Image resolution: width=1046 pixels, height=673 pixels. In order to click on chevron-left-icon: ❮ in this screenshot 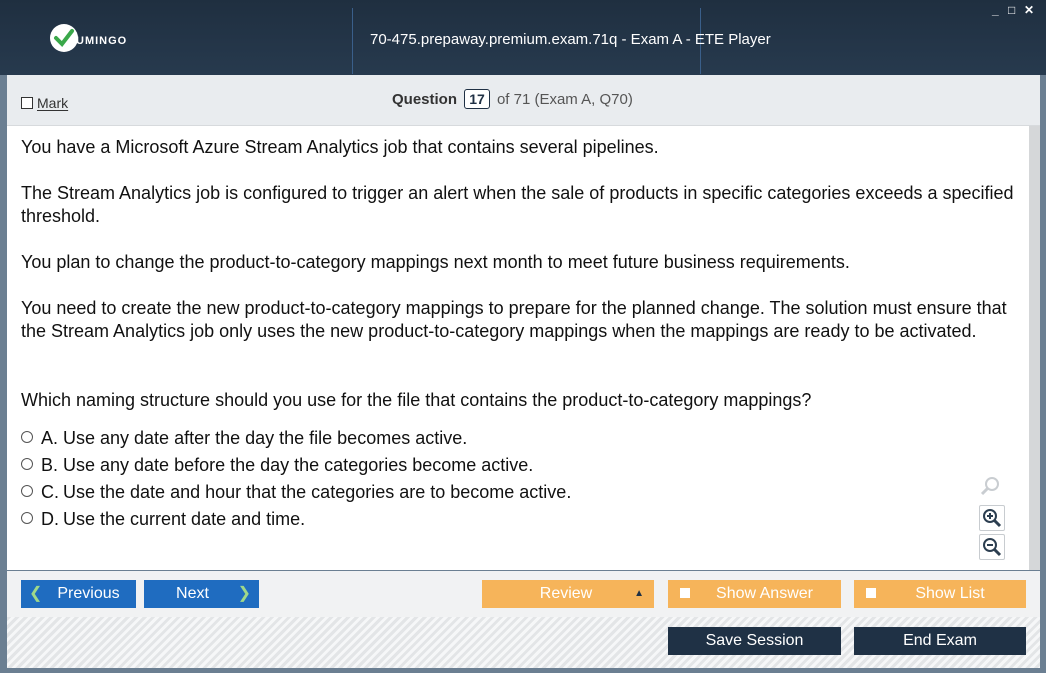, I will do `click(36, 593)`.